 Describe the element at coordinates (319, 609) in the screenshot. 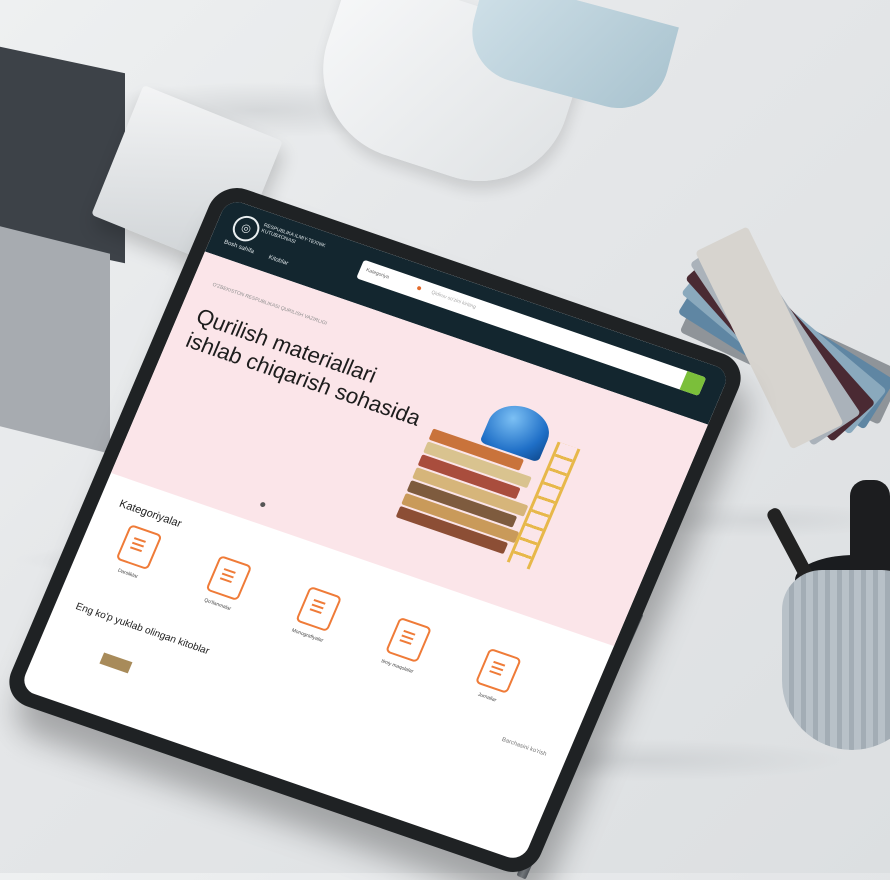

I see `checklist-icon` at that location.